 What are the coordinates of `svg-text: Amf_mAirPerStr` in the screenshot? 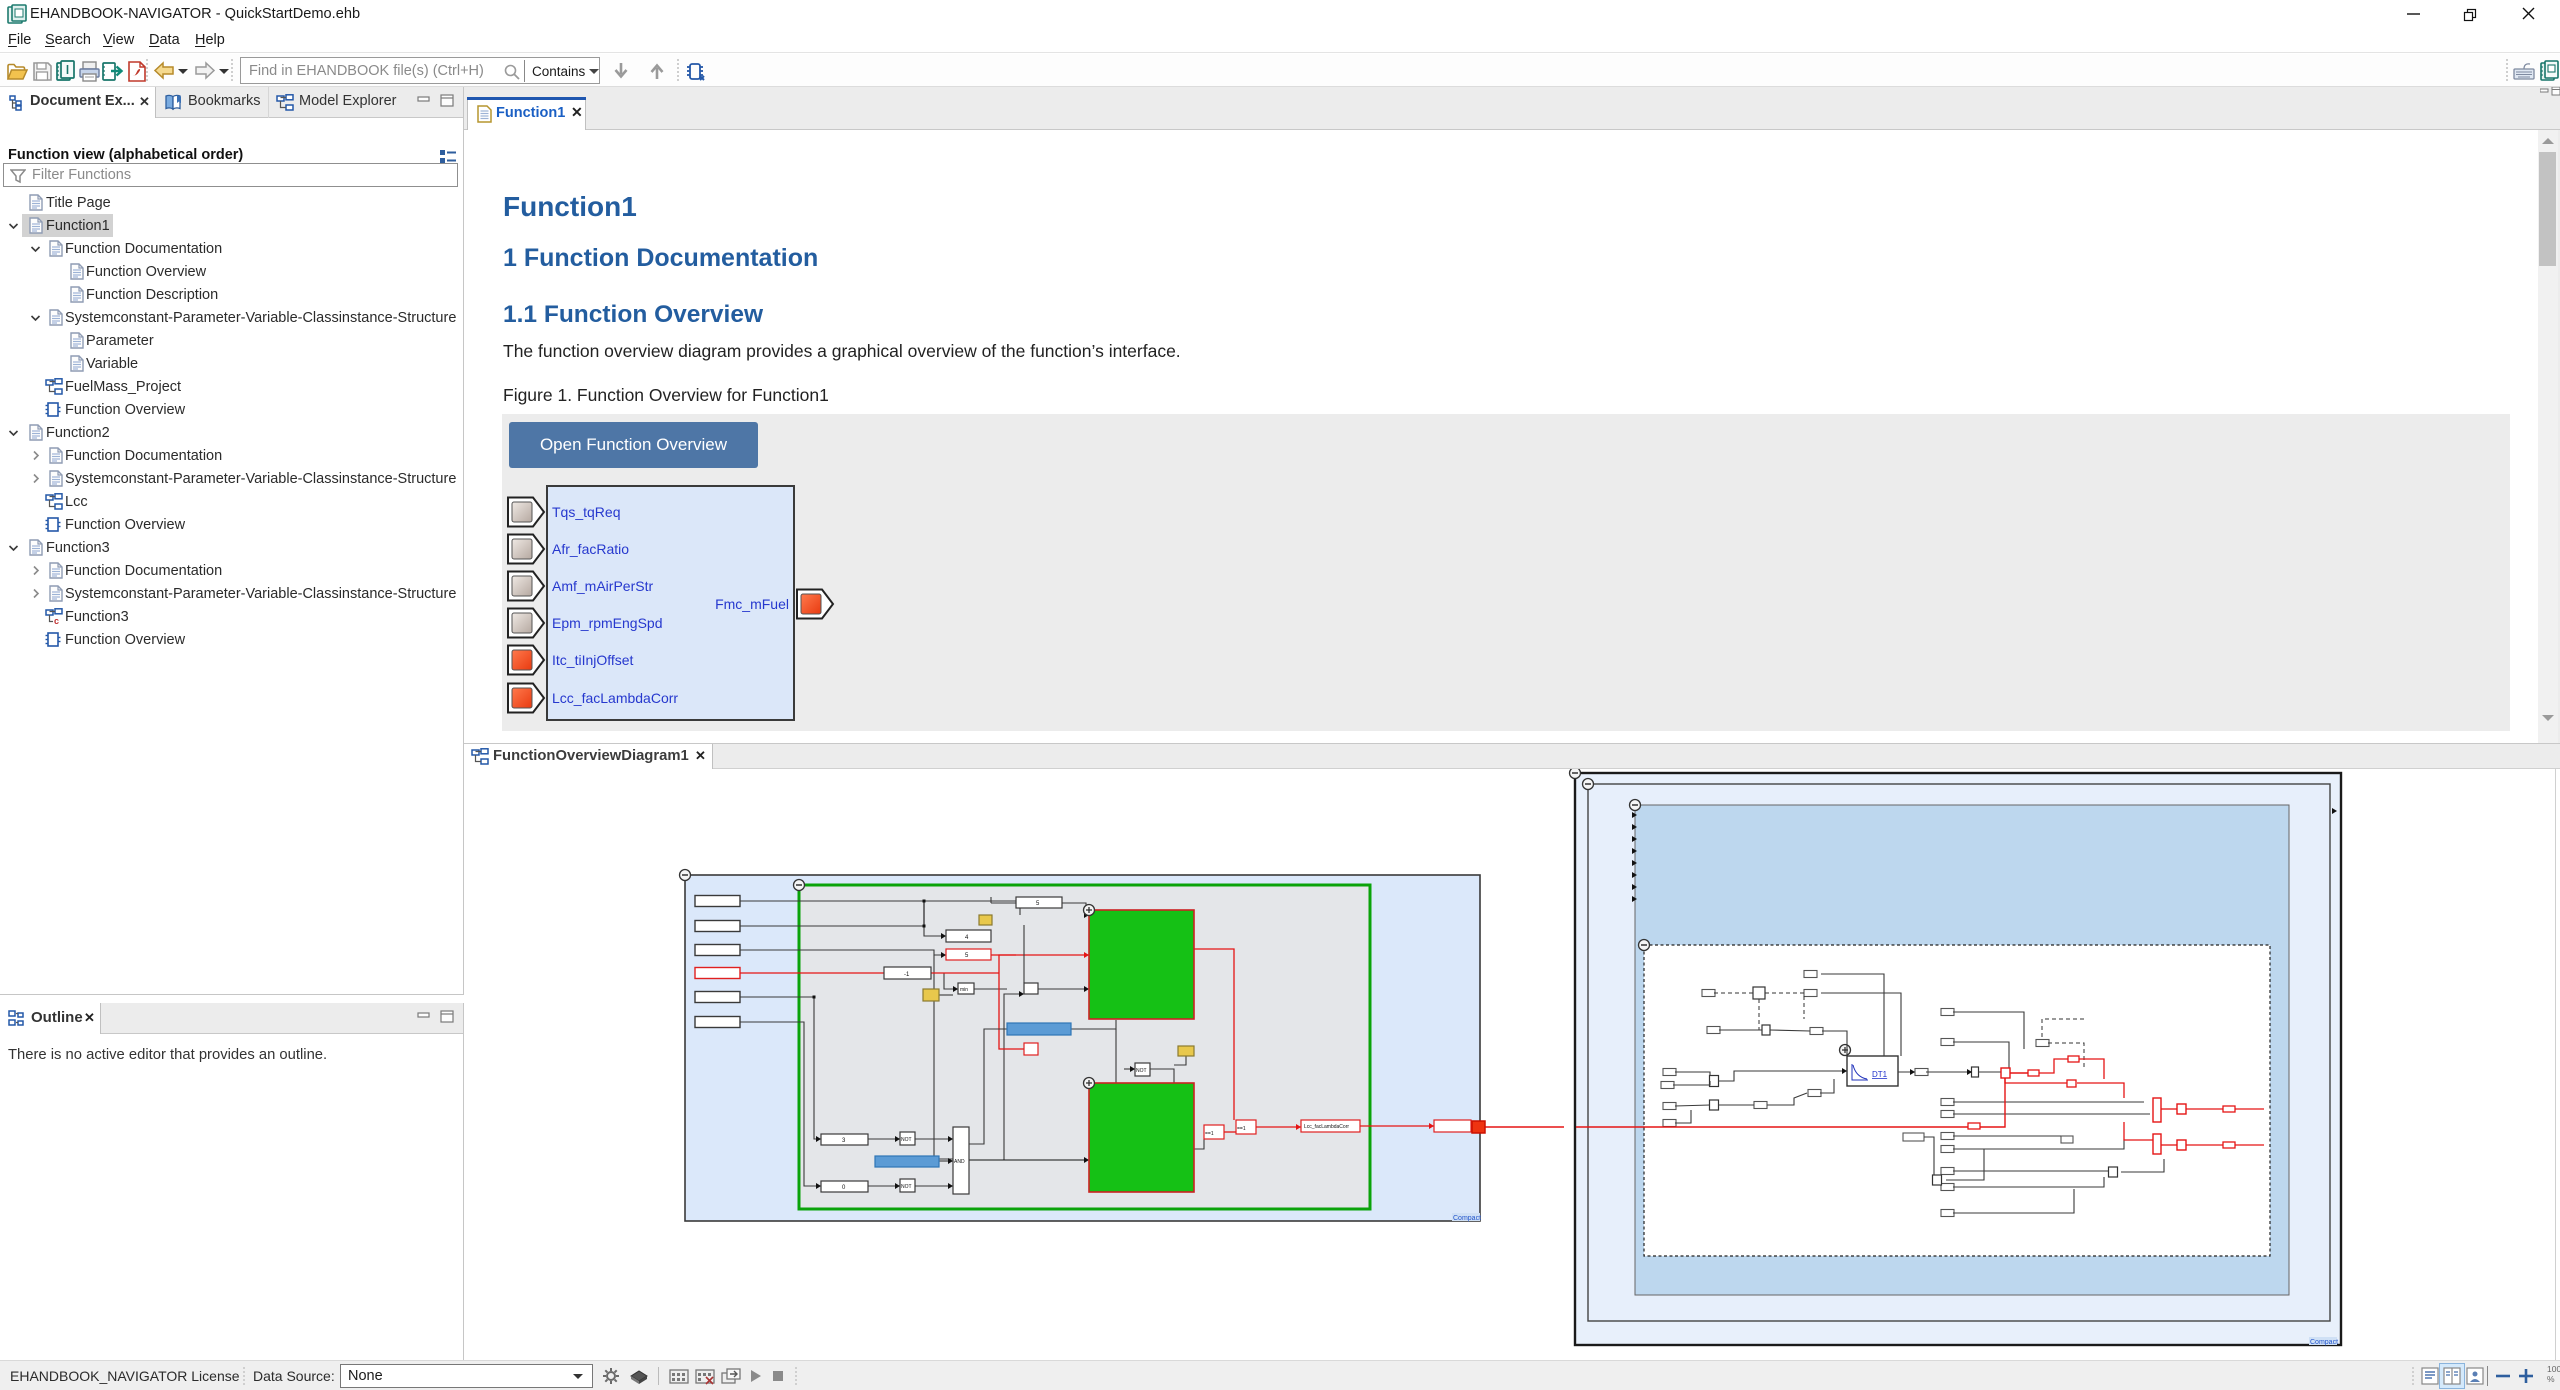 It's located at (602, 586).